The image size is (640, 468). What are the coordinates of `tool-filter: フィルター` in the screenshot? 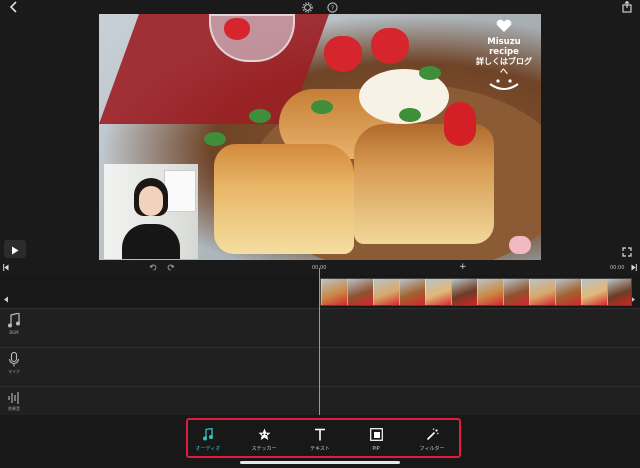 It's located at (432, 440).